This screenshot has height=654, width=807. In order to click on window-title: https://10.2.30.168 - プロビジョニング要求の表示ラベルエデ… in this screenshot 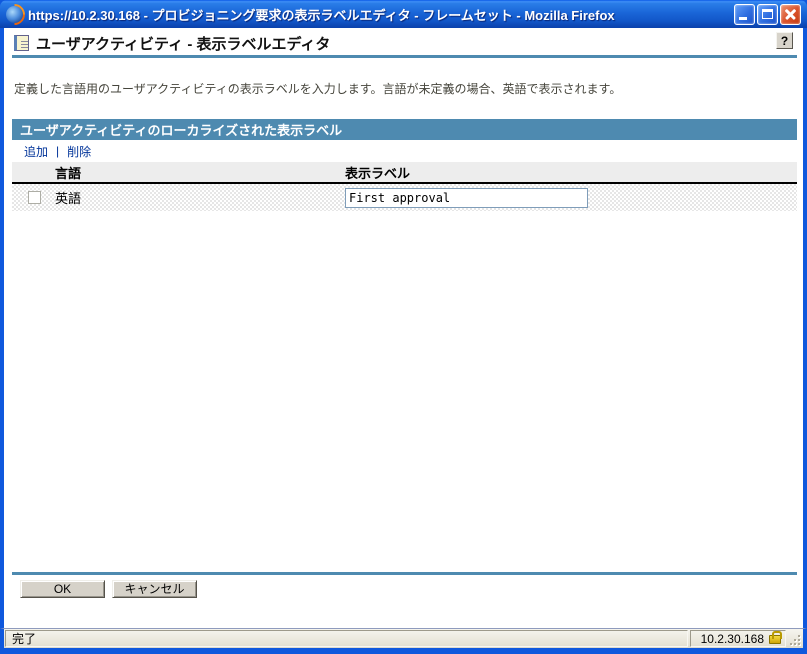, I will do `click(321, 15)`.